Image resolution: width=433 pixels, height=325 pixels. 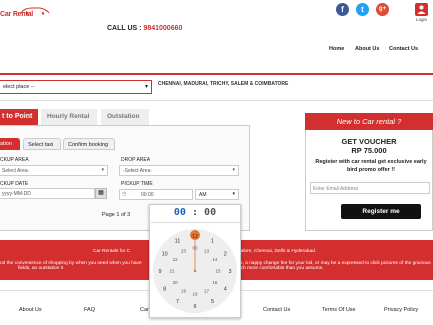 What do you see at coordinates (16, 171) in the screenshot?
I see `pickup-area-value: Select Area-` at bounding box center [16, 171].